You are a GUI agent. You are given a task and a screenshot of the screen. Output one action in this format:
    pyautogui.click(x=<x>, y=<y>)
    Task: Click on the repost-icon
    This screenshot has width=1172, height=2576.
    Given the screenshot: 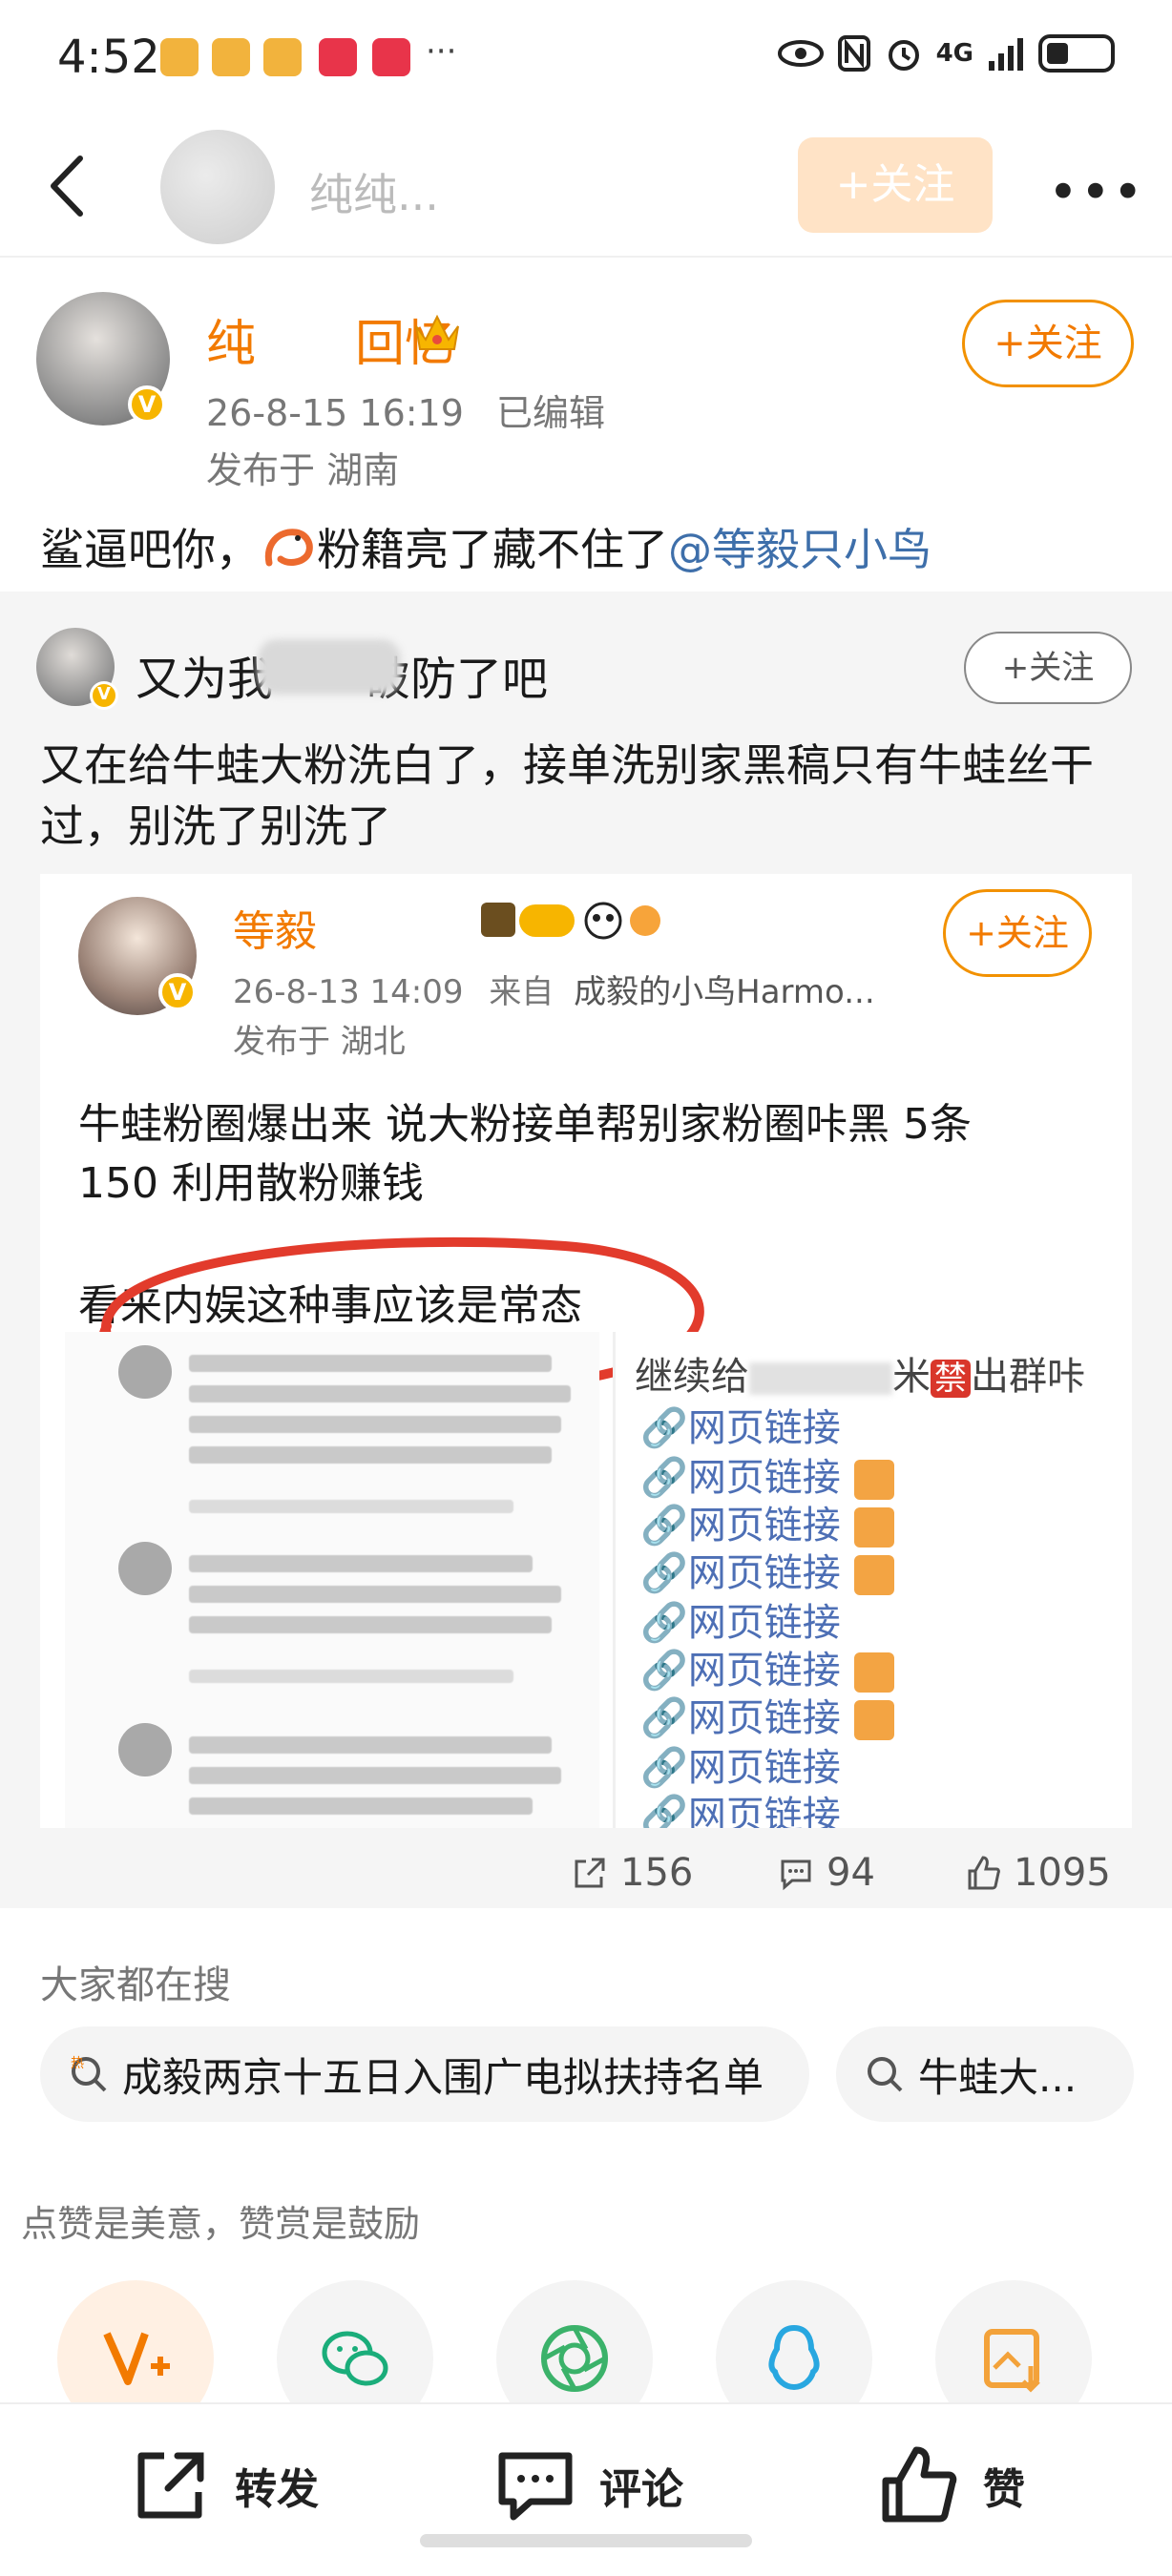 What is the action you would take?
    pyautogui.click(x=170, y=2485)
    